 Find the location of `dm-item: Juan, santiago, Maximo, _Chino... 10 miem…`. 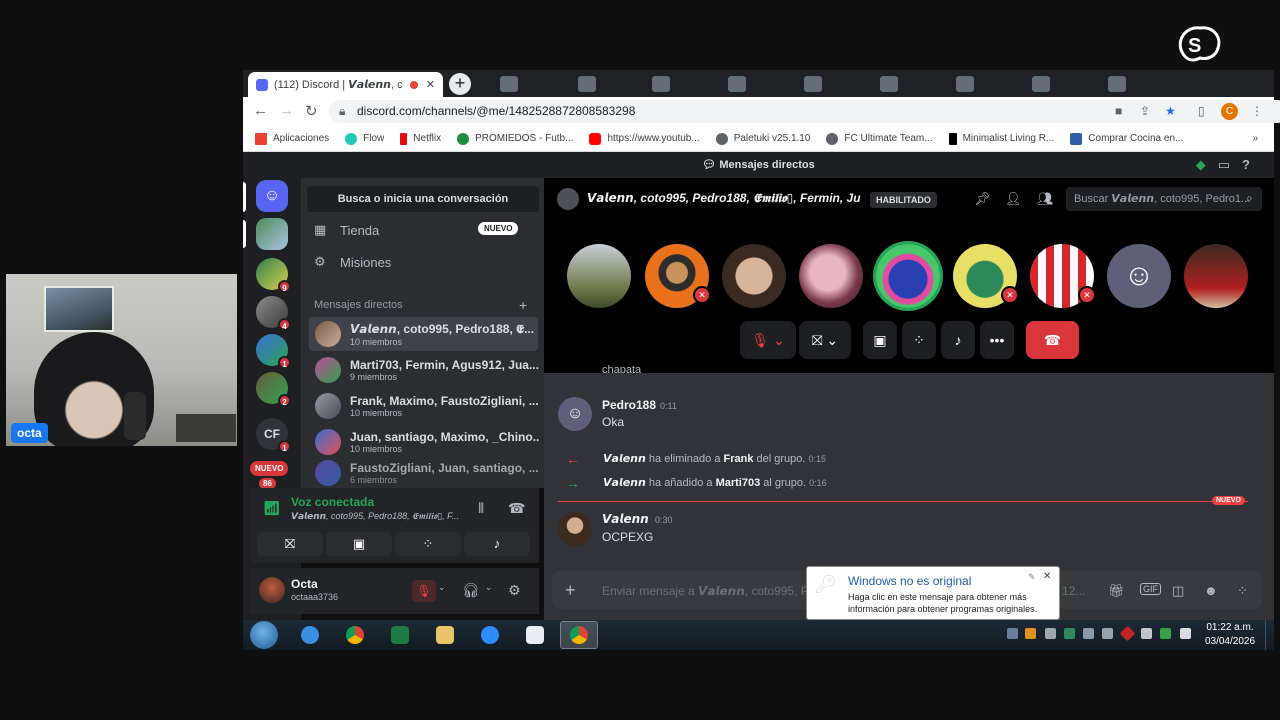

dm-item: Juan, santiago, Maximo, _Chino... 10 miem… is located at coordinates (424, 442).